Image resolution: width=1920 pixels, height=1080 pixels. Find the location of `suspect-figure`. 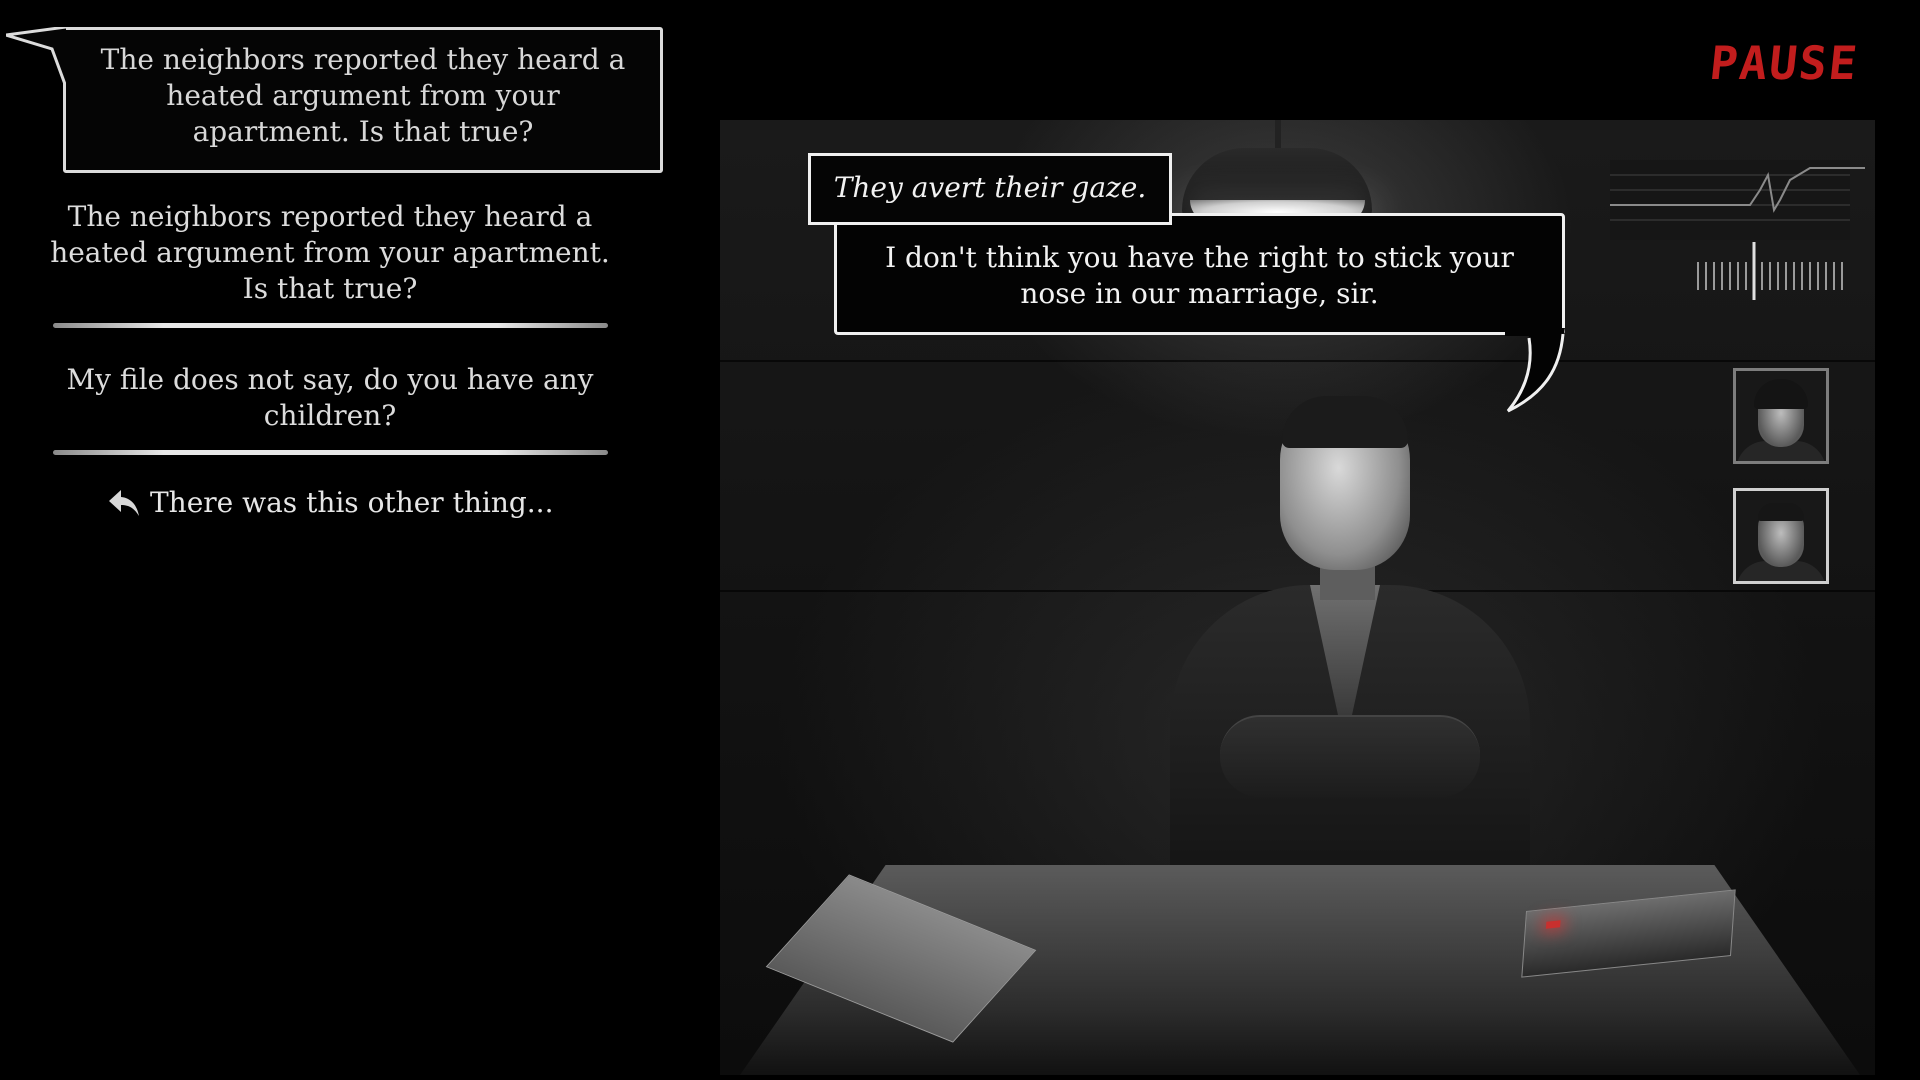

suspect-figure is located at coordinates (1355, 640).